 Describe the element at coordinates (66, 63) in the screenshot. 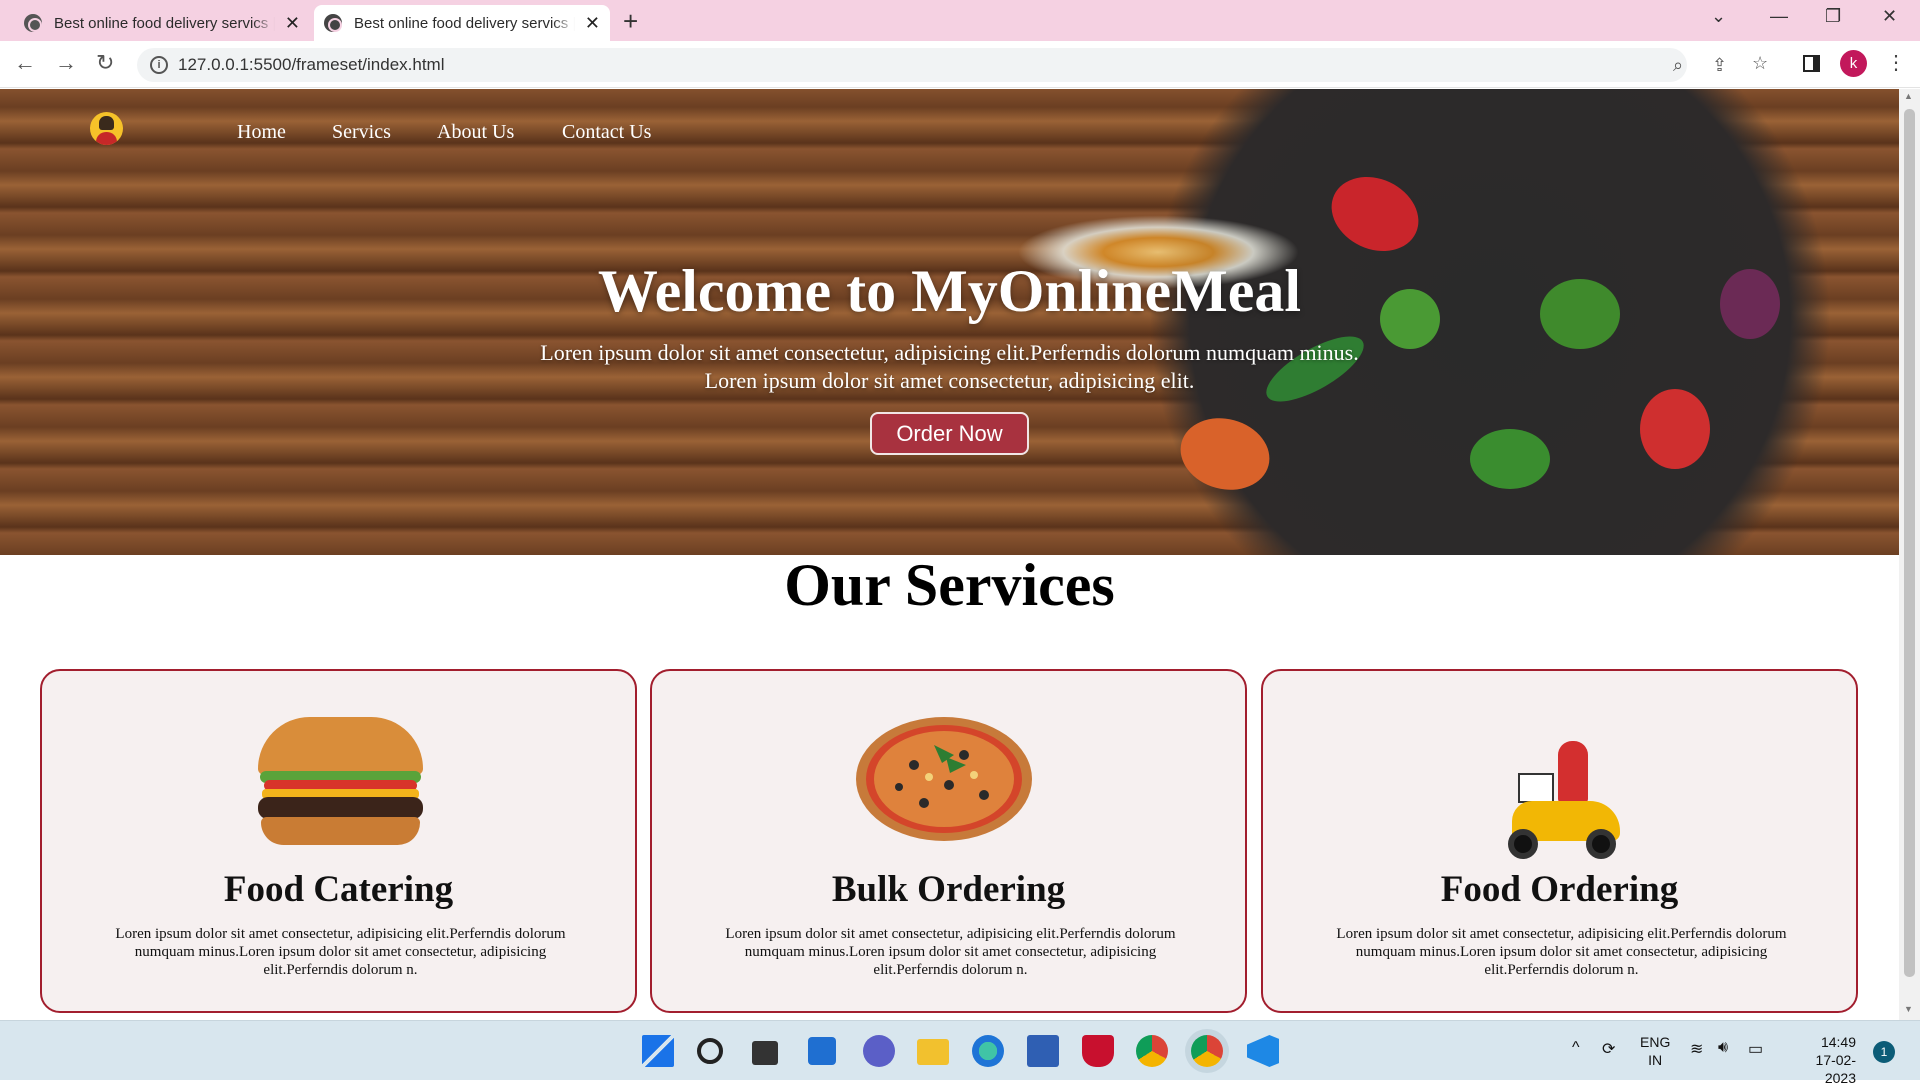

I see `forward-icon: →` at that location.